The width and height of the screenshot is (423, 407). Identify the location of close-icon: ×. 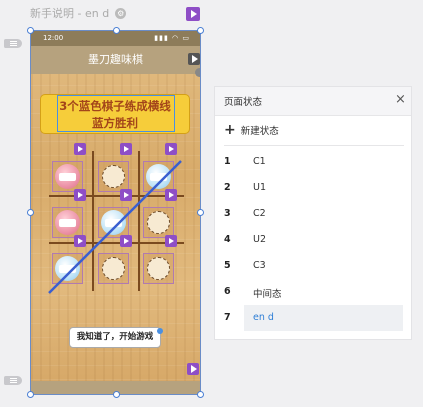
(400, 99).